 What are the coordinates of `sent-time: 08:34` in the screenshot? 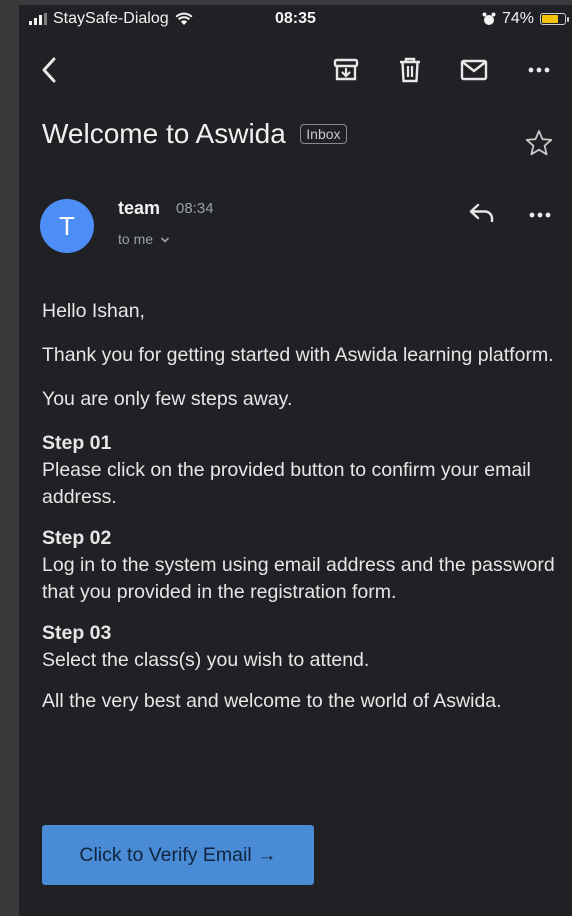 It's located at (195, 208).